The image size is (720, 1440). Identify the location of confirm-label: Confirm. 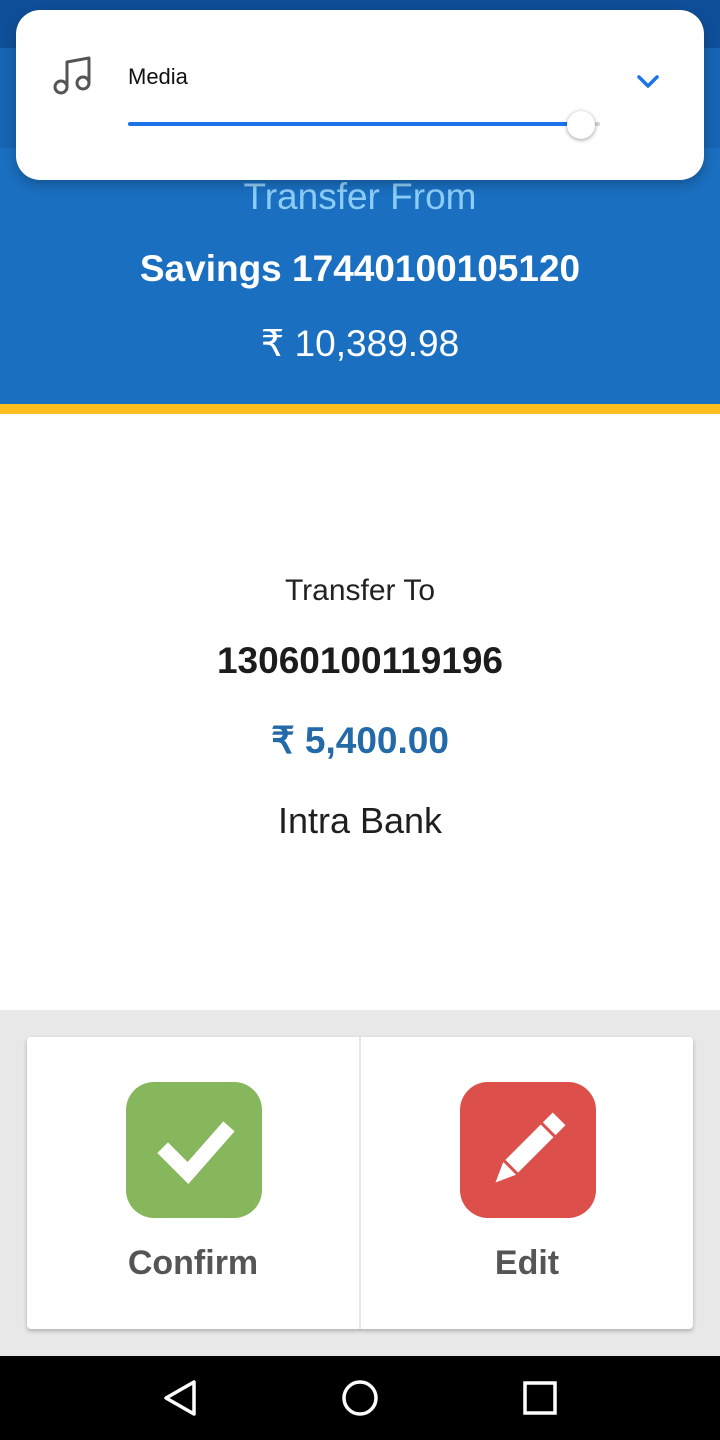
(193, 1263).